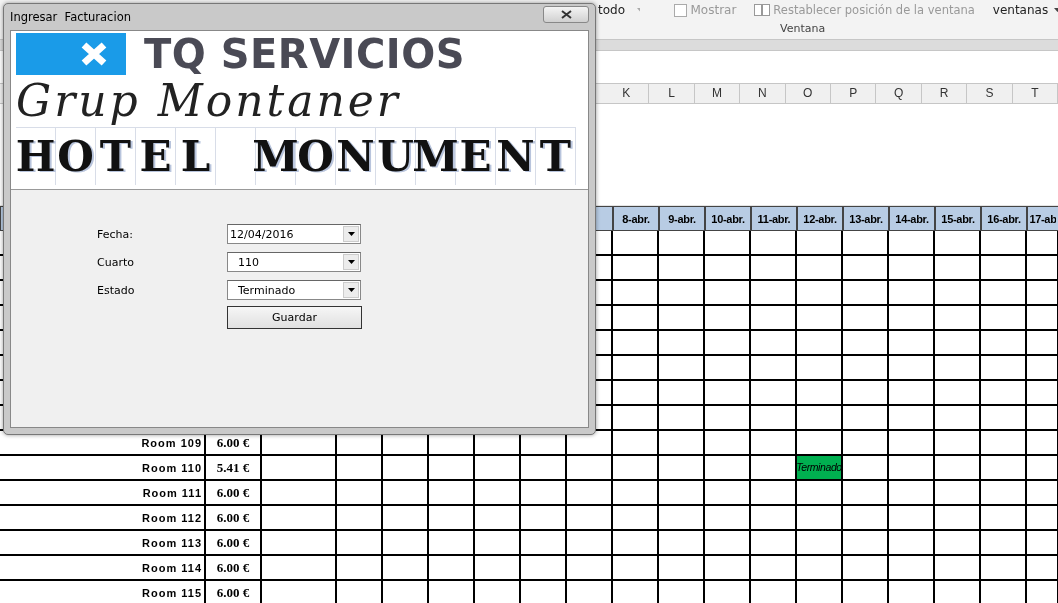  I want to click on date-header: 11-abr., so click(774, 218).